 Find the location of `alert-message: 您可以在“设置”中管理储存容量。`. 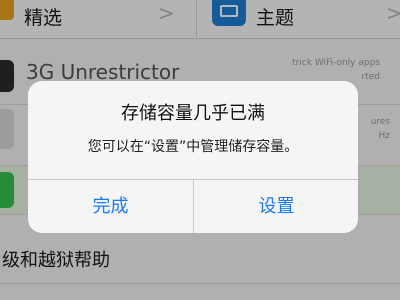

alert-message: 您可以在“设置”中管理储存容量。 is located at coordinates (193, 147).